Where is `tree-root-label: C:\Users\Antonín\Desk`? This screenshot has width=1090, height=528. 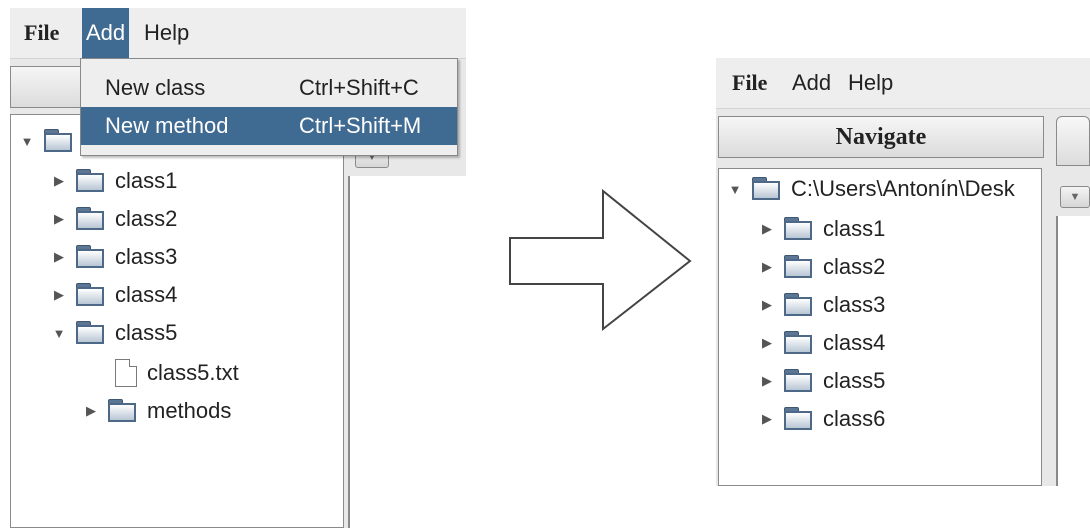 tree-root-label: C:\Users\Antonín\Desk is located at coordinates (903, 188).